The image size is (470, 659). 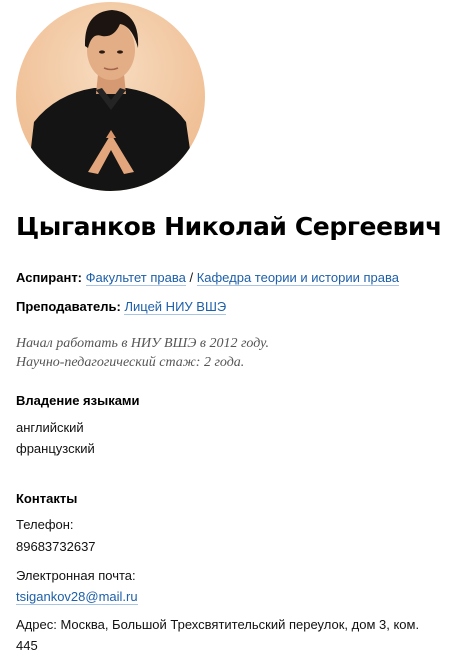 What do you see at coordinates (175, 307) in the screenshot?
I see `lyceum-link: Лицей НИУ ВШЭ` at bounding box center [175, 307].